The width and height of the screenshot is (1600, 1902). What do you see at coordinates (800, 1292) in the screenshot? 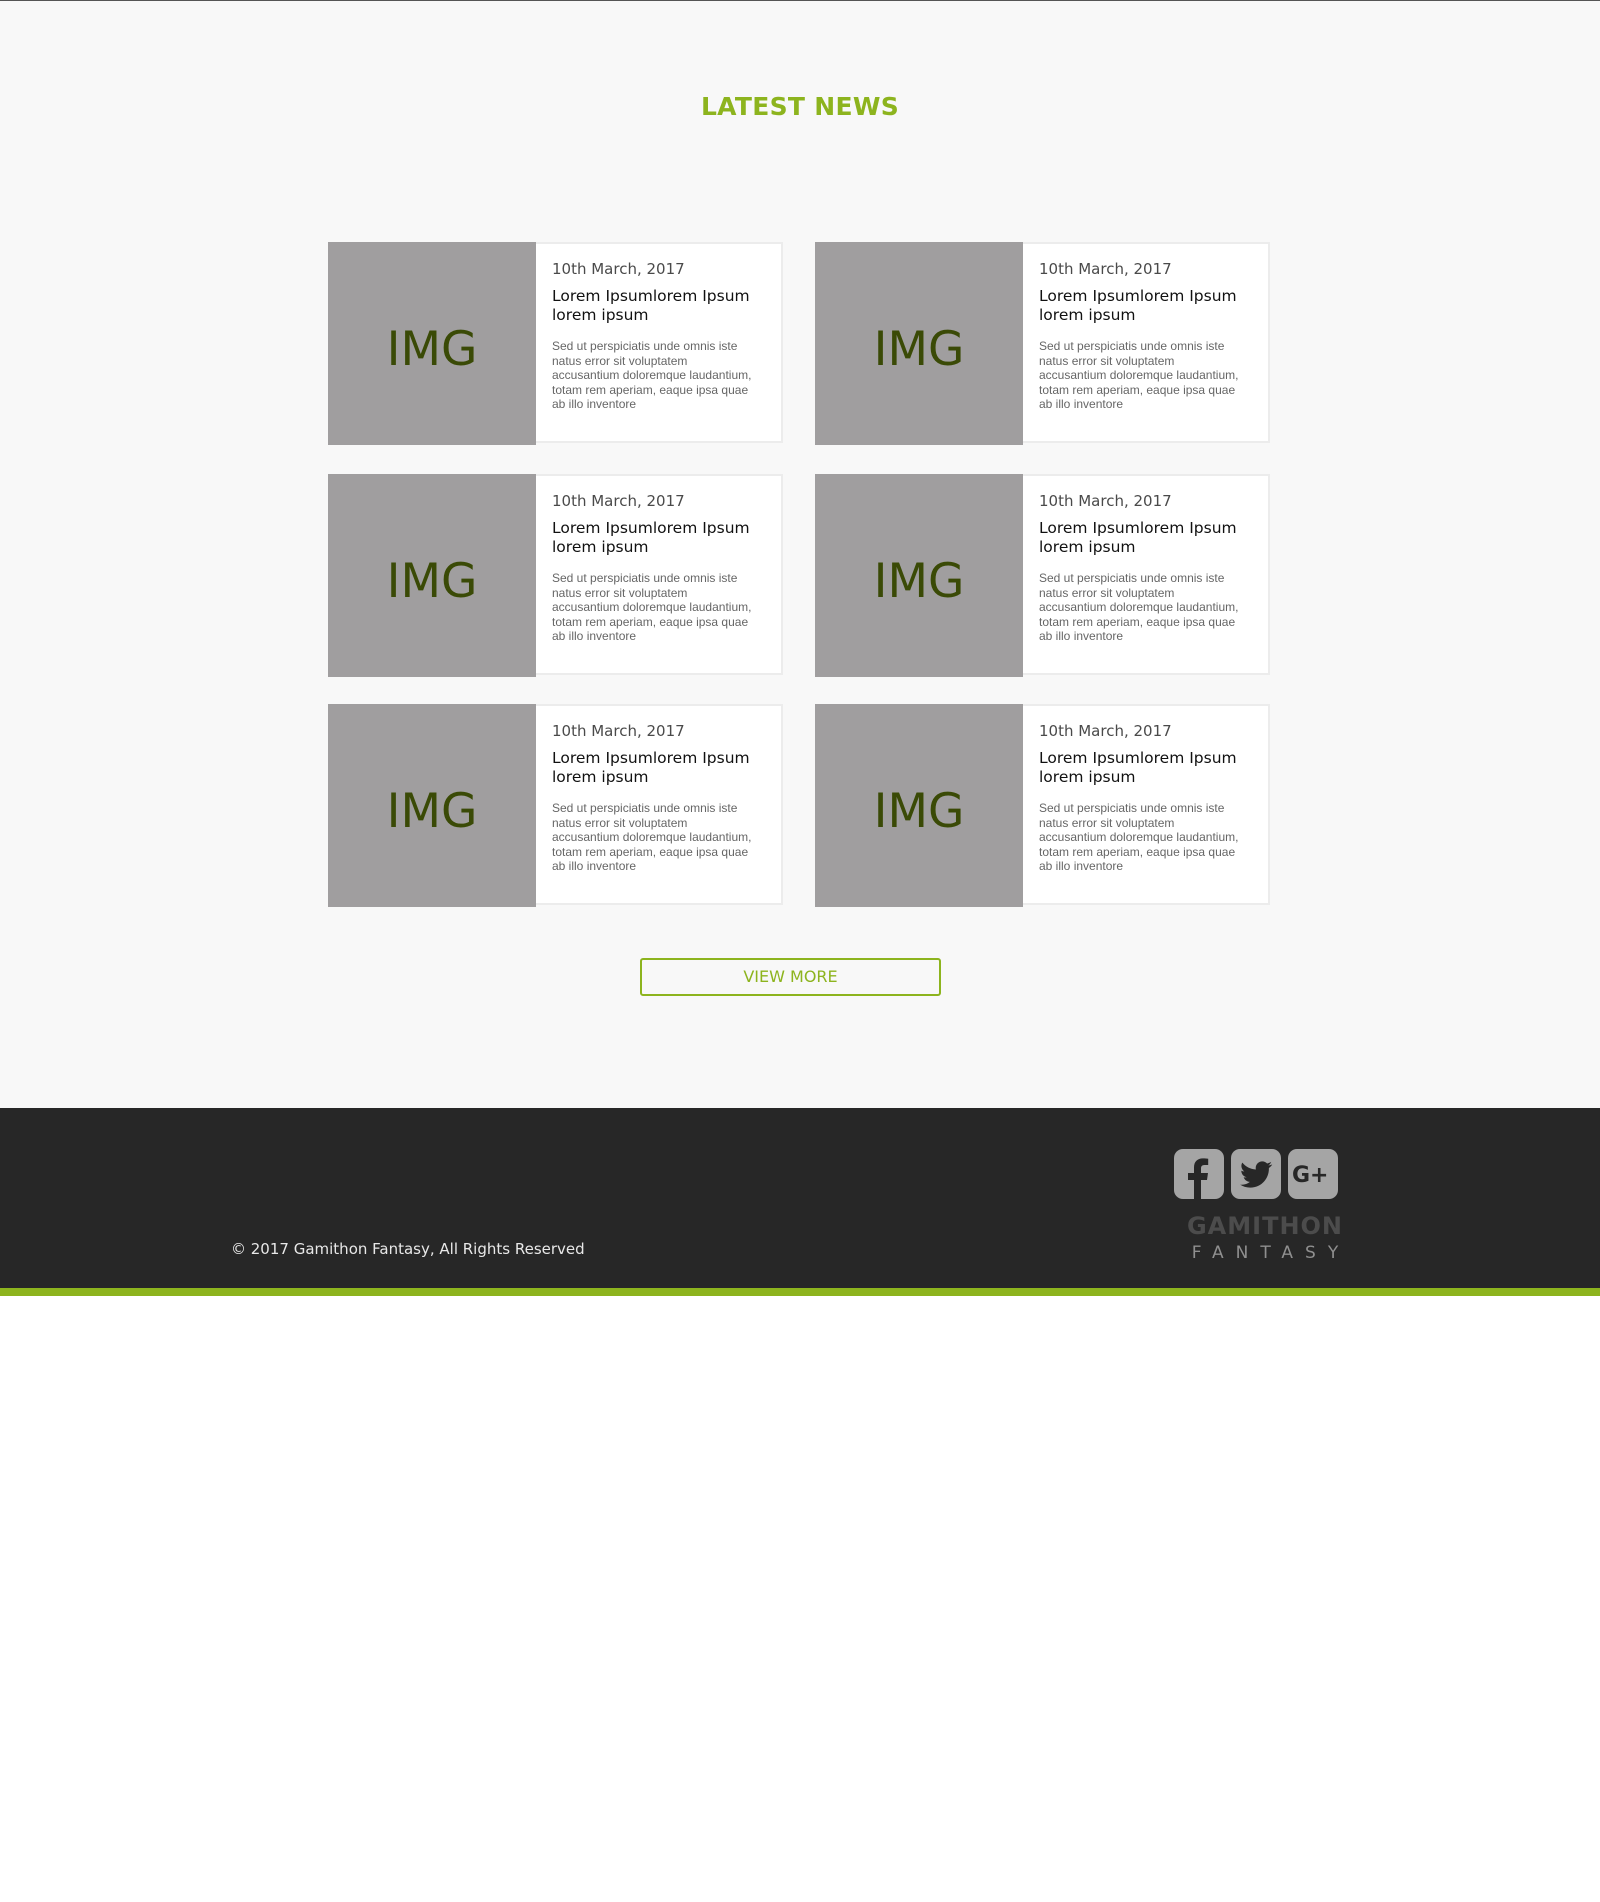
I see `footer-accent-bar` at bounding box center [800, 1292].